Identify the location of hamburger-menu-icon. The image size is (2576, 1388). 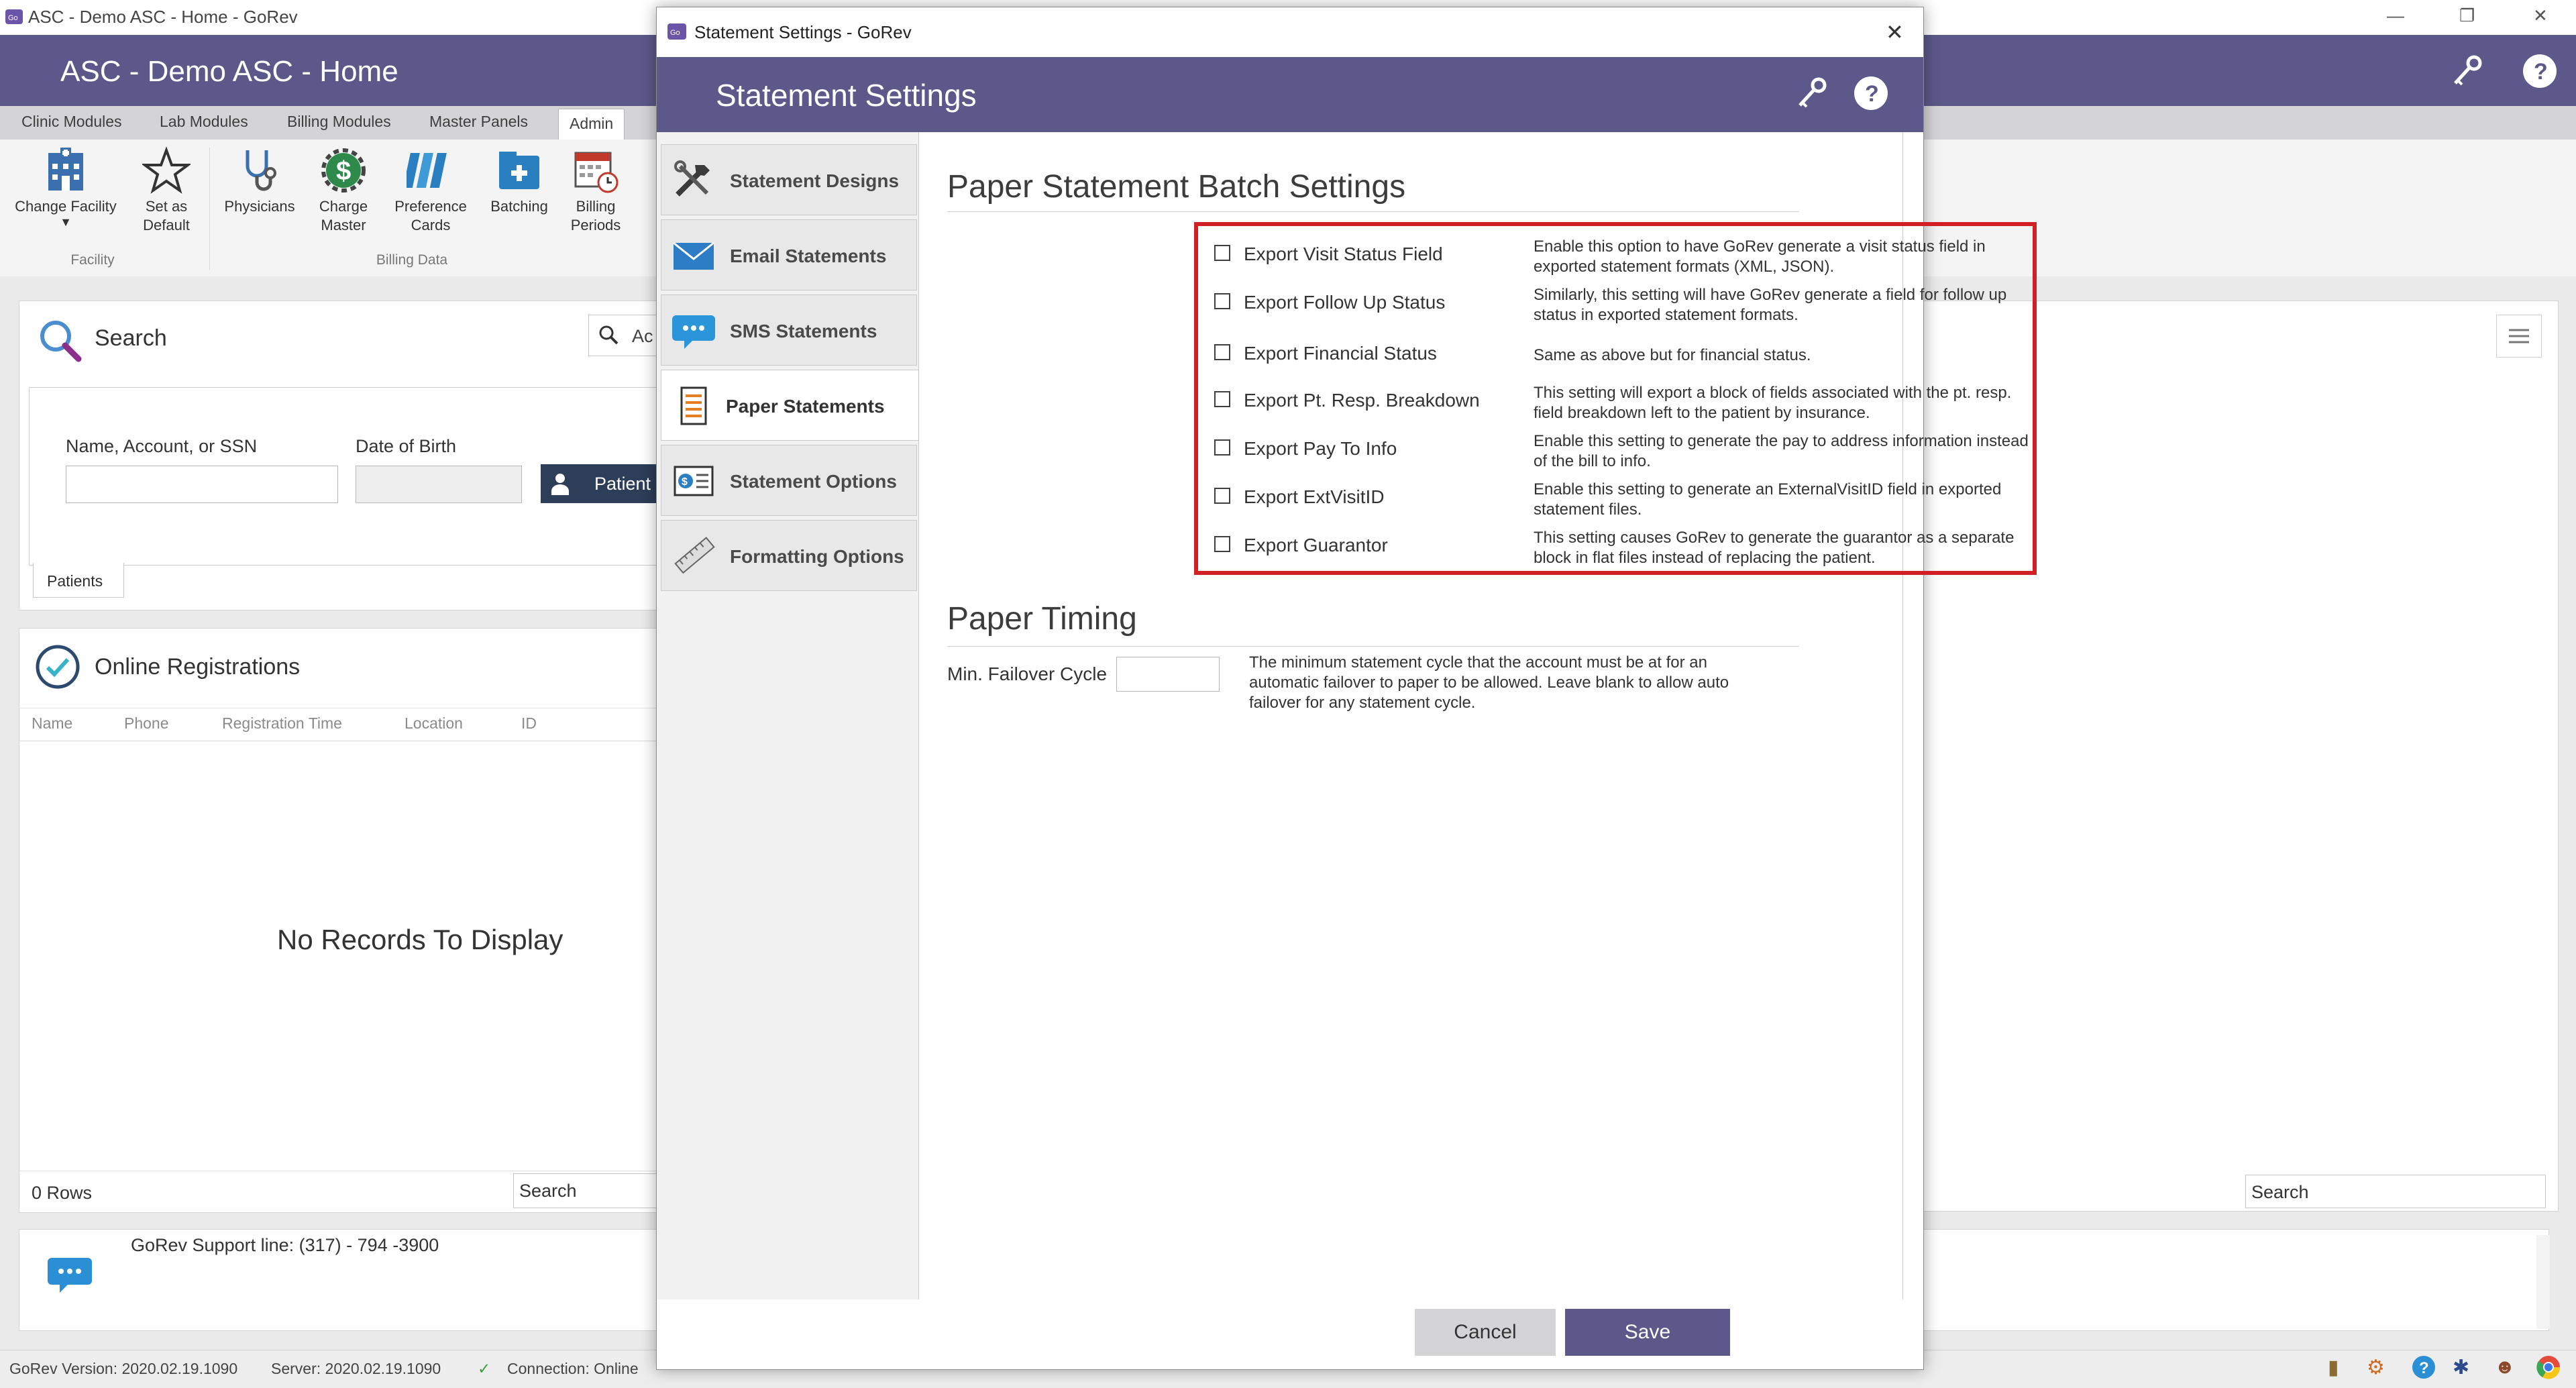
(2519, 336).